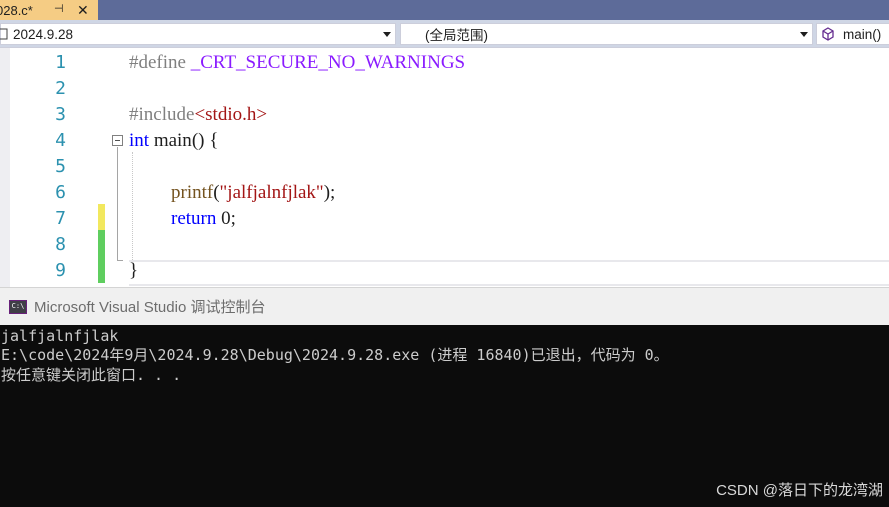  Describe the element at coordinates (60, 88) in the screenshot. I see `line-number: 2` at that location.